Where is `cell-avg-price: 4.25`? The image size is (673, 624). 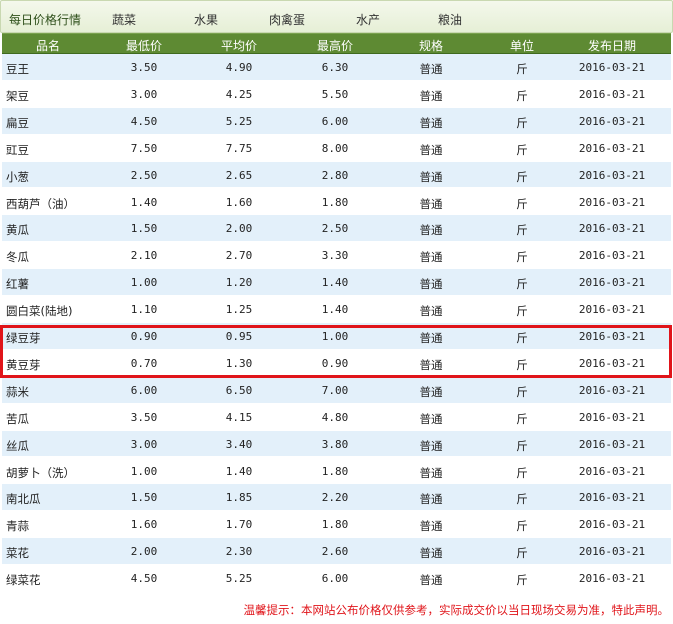
cell-avg-price: 4.25 is located at coordinates (239, 94).